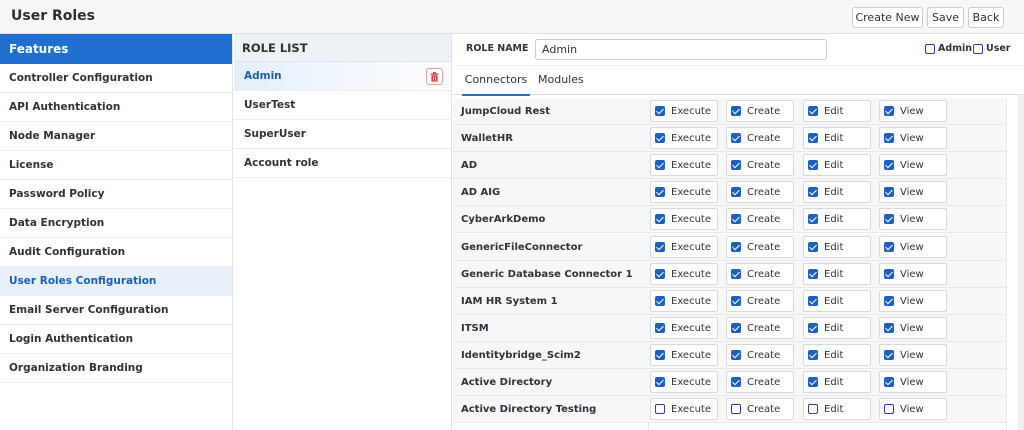 The width and height of the screenshot is (1024, 430). I want to click on role-name-input: Admin, so click(681, 49).